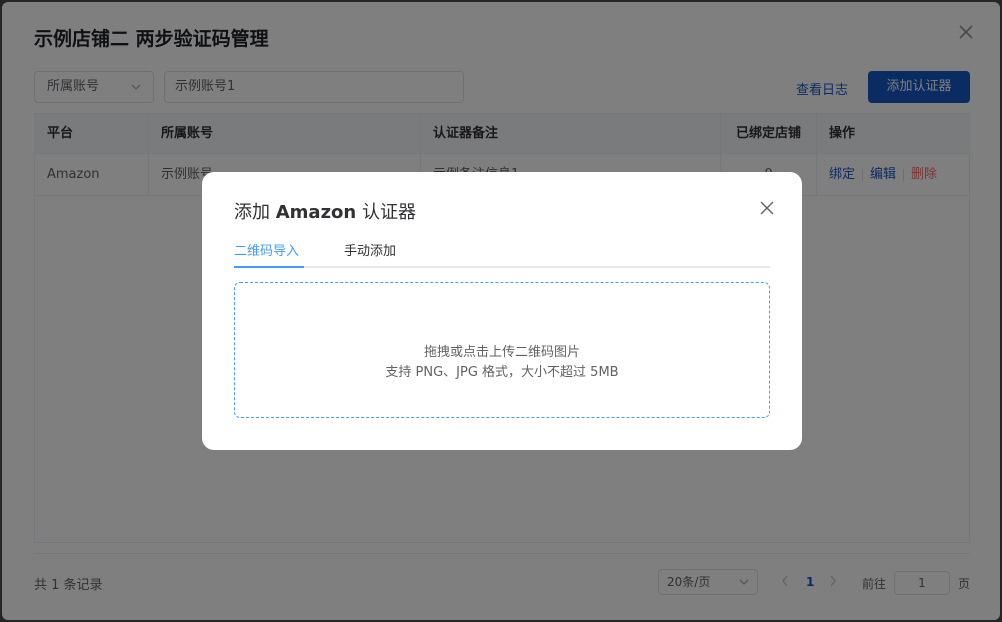 This screenshot has height=622, width=1002. Describe the element at coordinates (266, 249) in the screenshot. I see `tab-qr-import: 二维码导入` at that location.